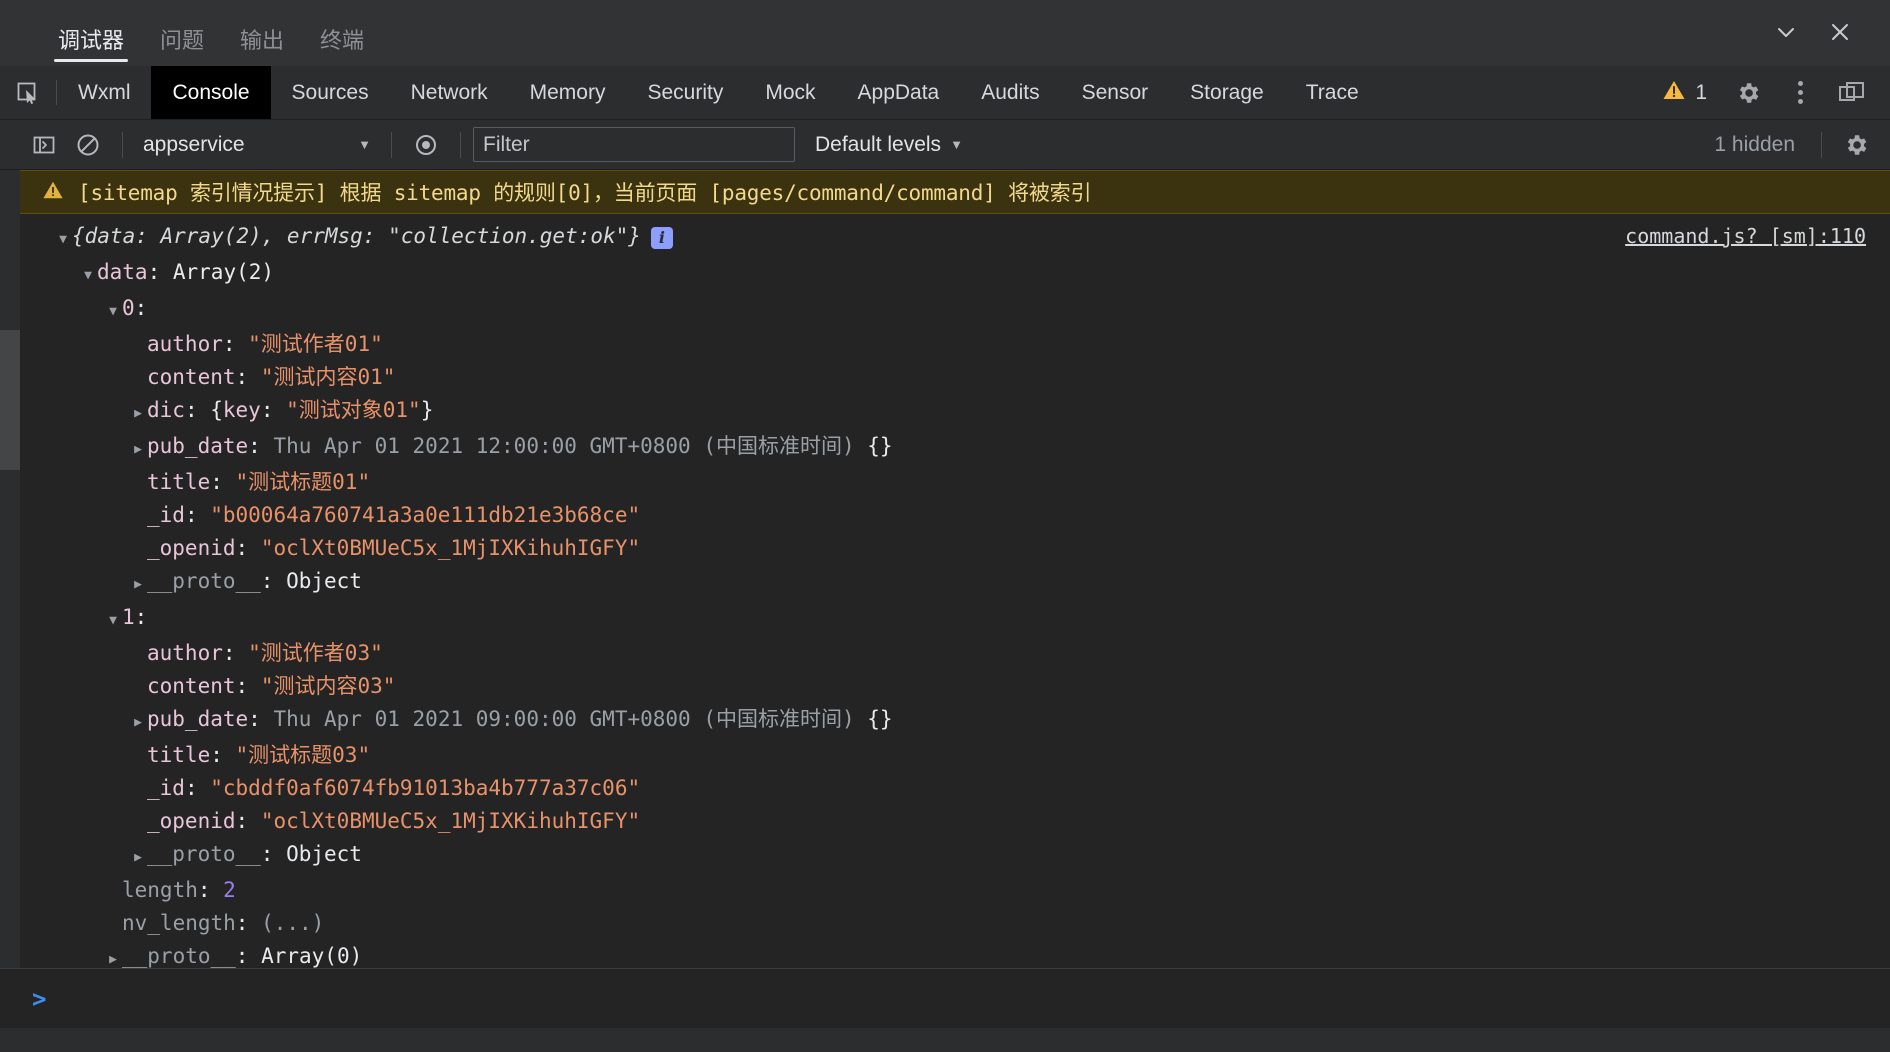 Image resolution: width=1890 pixels, height=1052 pixels. I want to click on window-tab-label: 调试器, so click(91, 40).